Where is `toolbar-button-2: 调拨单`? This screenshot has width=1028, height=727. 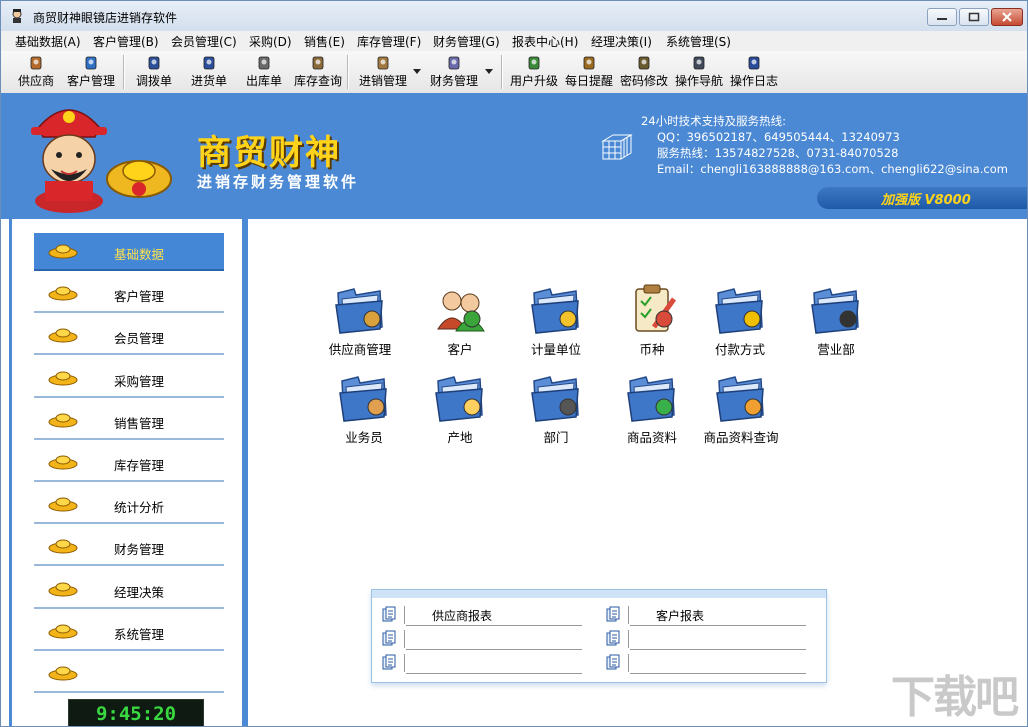 toolbar-button-2: 调拨单 is located at coordinates (154, 72).